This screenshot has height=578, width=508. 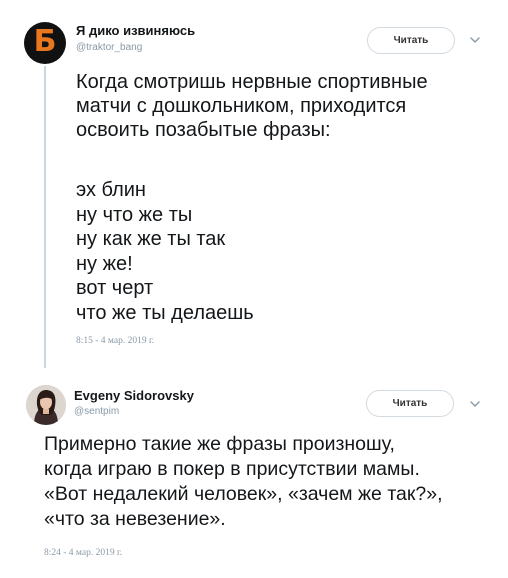 What do you see at coordinates (232, 469) in the screenshot?
I see `tweet-text-line: когда играю в покер в присутствии мамы.` at bounding box center [232, 469].